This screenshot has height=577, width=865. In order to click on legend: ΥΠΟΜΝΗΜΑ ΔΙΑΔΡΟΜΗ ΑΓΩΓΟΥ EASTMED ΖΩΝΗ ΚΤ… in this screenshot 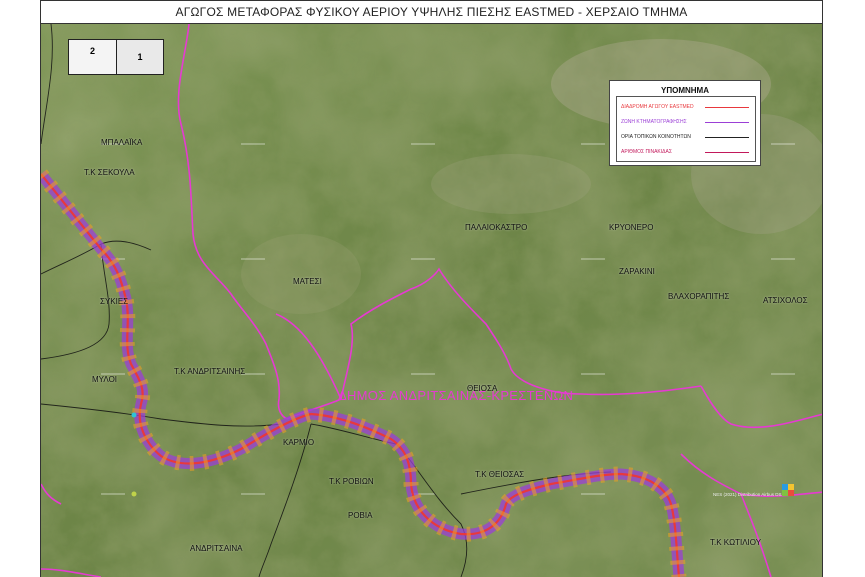, I will do `click(685, 123)`.